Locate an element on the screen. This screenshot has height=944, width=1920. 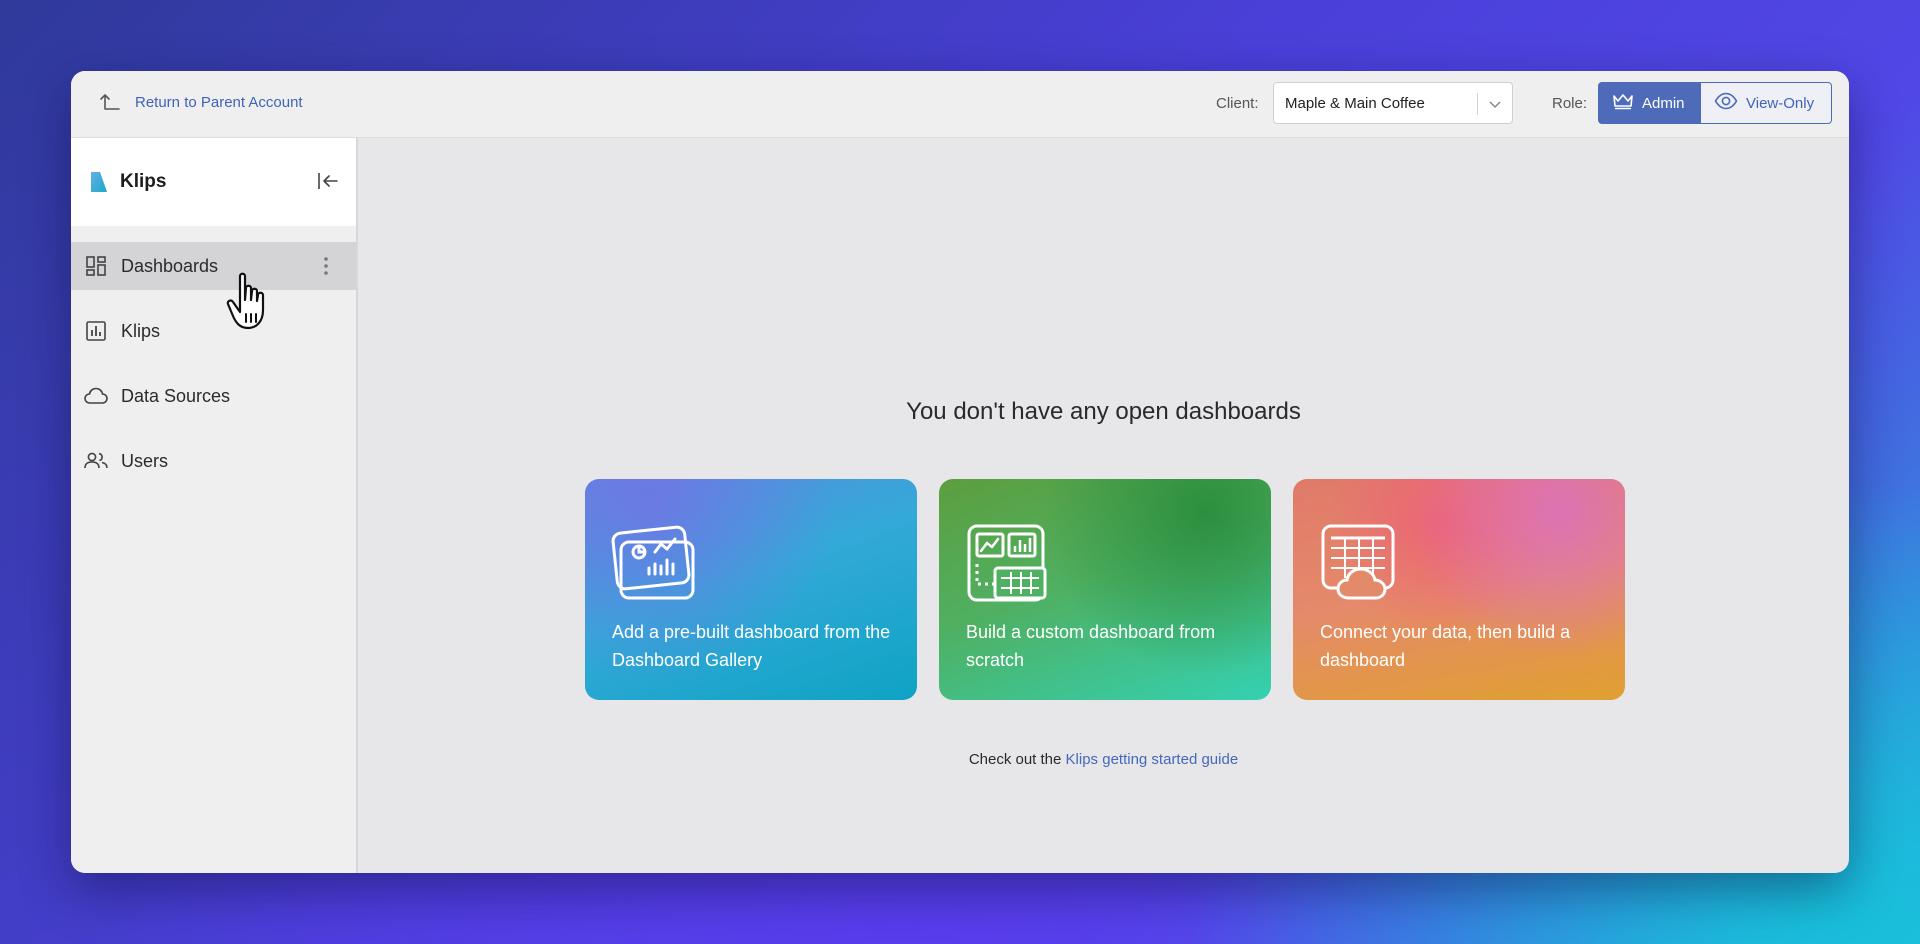
card-custom-dashboard: Build a custom dashboard from scratch is located at coordinates (1105, 589).